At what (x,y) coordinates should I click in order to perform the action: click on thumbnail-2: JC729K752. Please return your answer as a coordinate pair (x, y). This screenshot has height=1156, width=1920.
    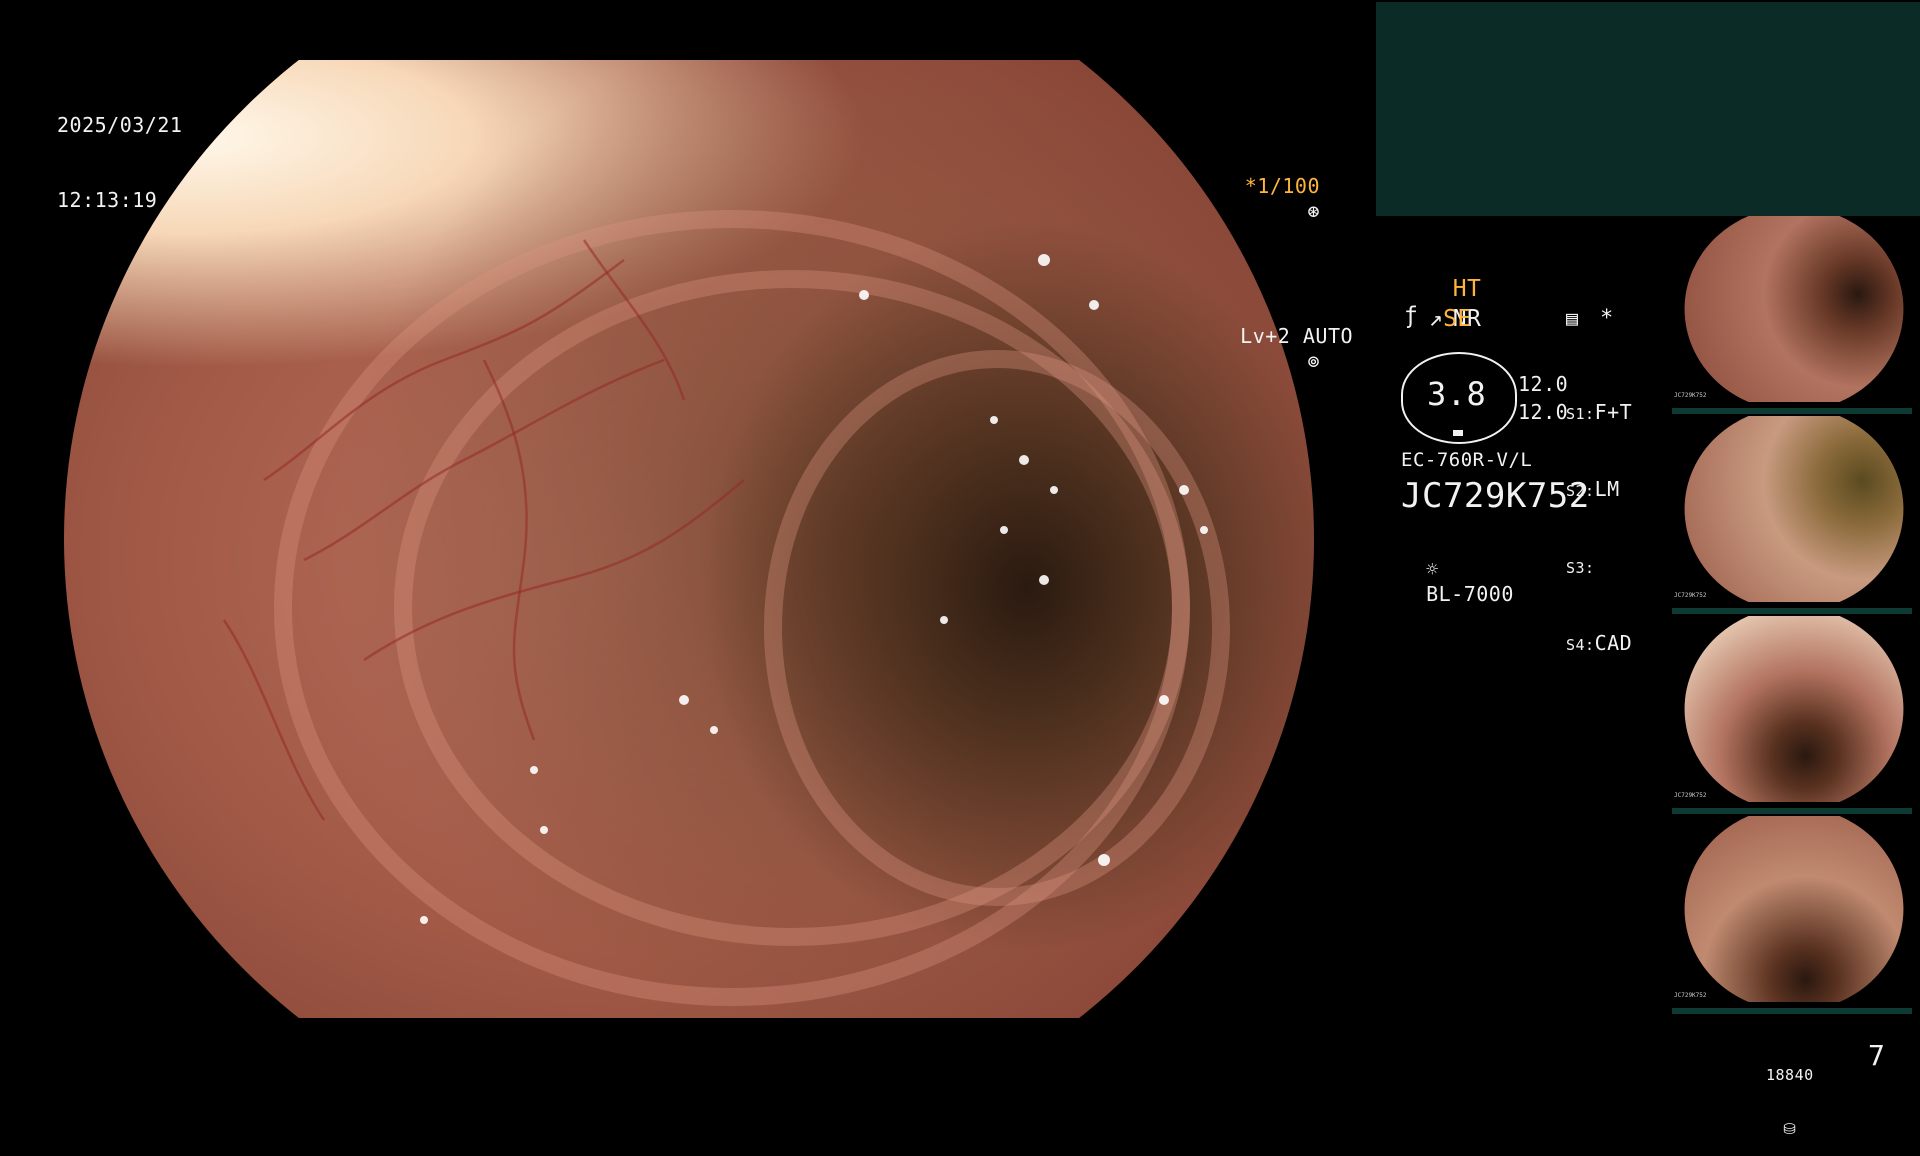
    Looking at the image, I should click on (1792, 515).